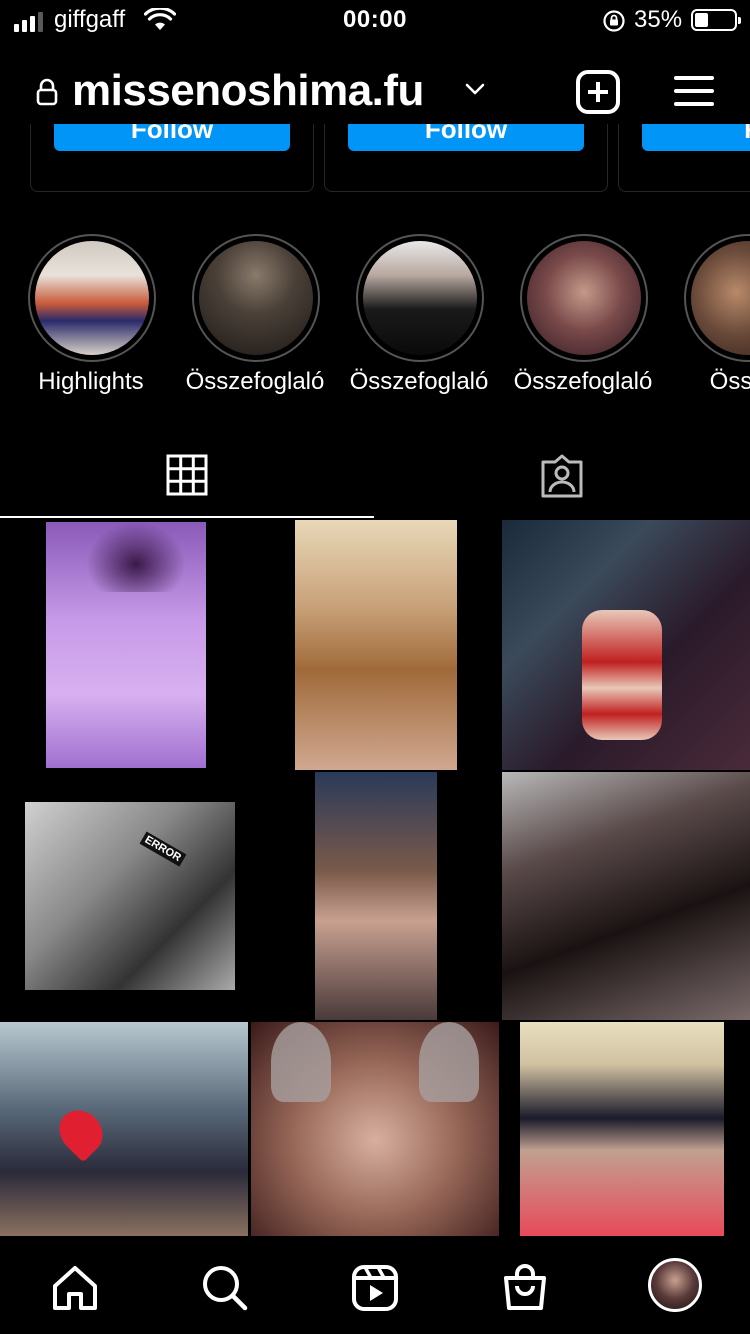 The image size is (750, 1334). What do you see at coordinates (525, 1288) in the screenshot?
I see `shop-icon` at bounding box center [525, 1288].